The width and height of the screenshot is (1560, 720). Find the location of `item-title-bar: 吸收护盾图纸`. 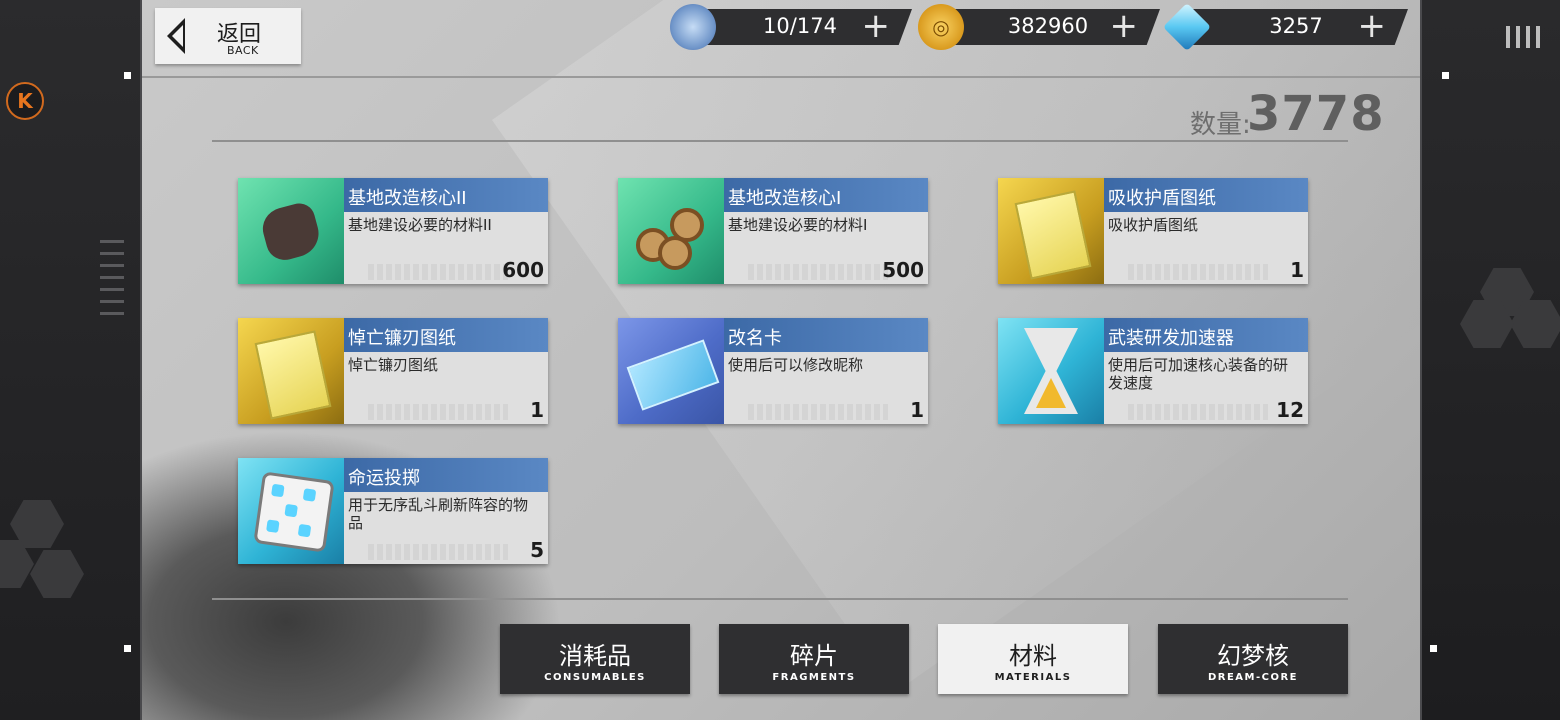

item-title-bar: 吸收护盾图纸 is located at coordinates (1206, 195).